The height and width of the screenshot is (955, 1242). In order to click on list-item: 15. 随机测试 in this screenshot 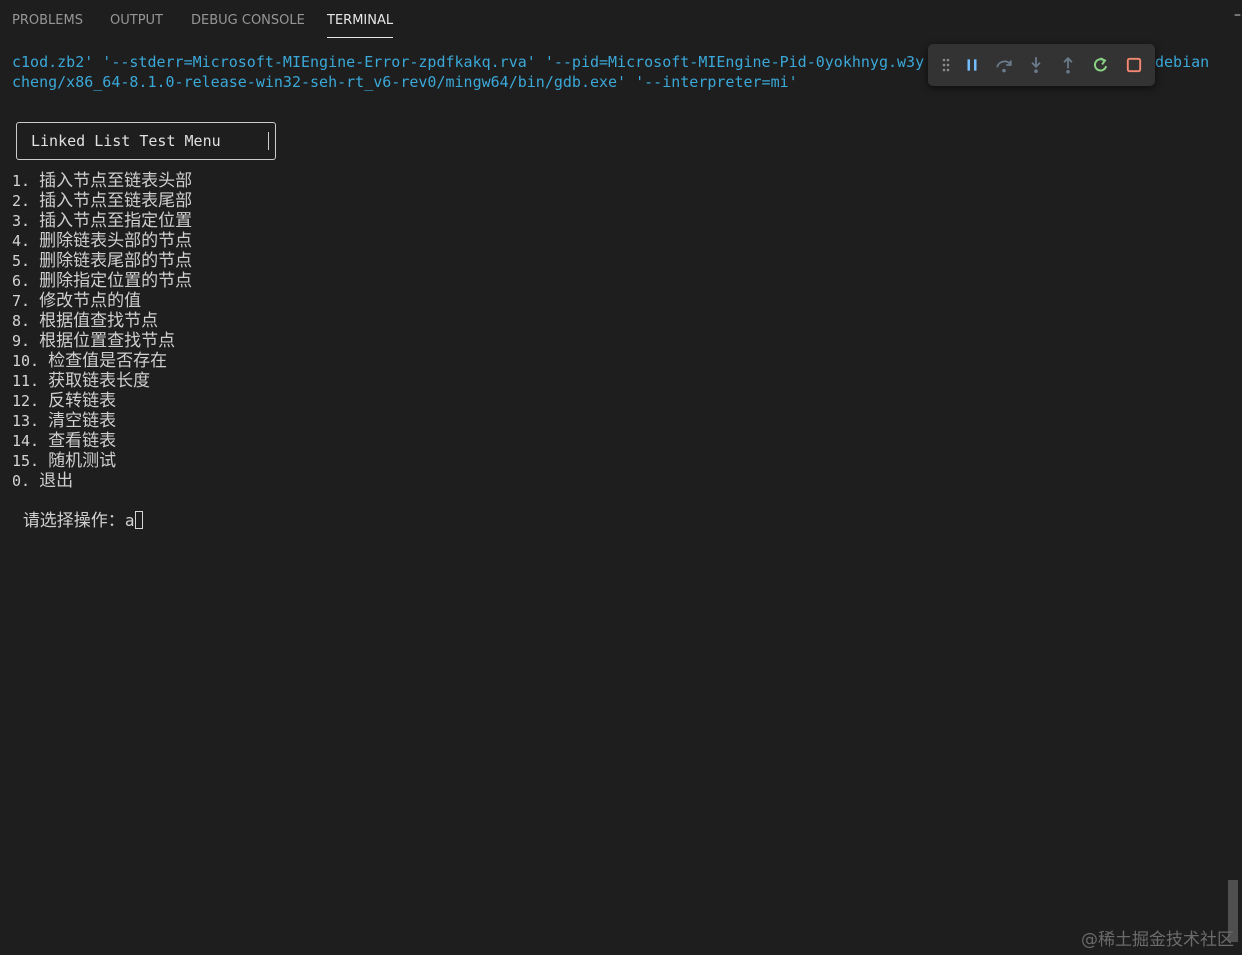, I will do `click(102, 461)`.